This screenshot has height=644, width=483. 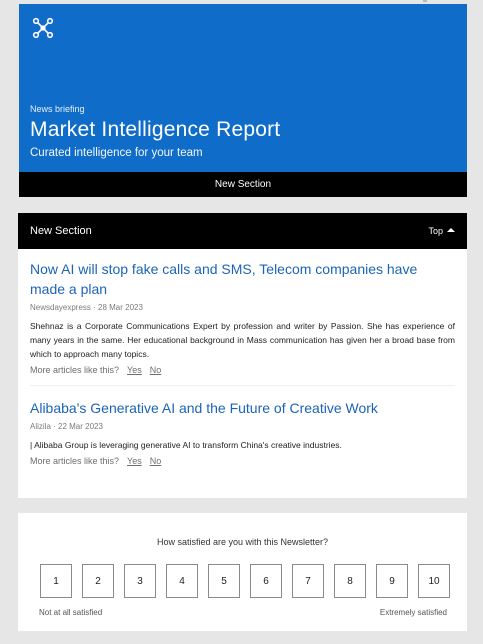 I want to click on rating-5-button: 5, so click(x=224, y=581).